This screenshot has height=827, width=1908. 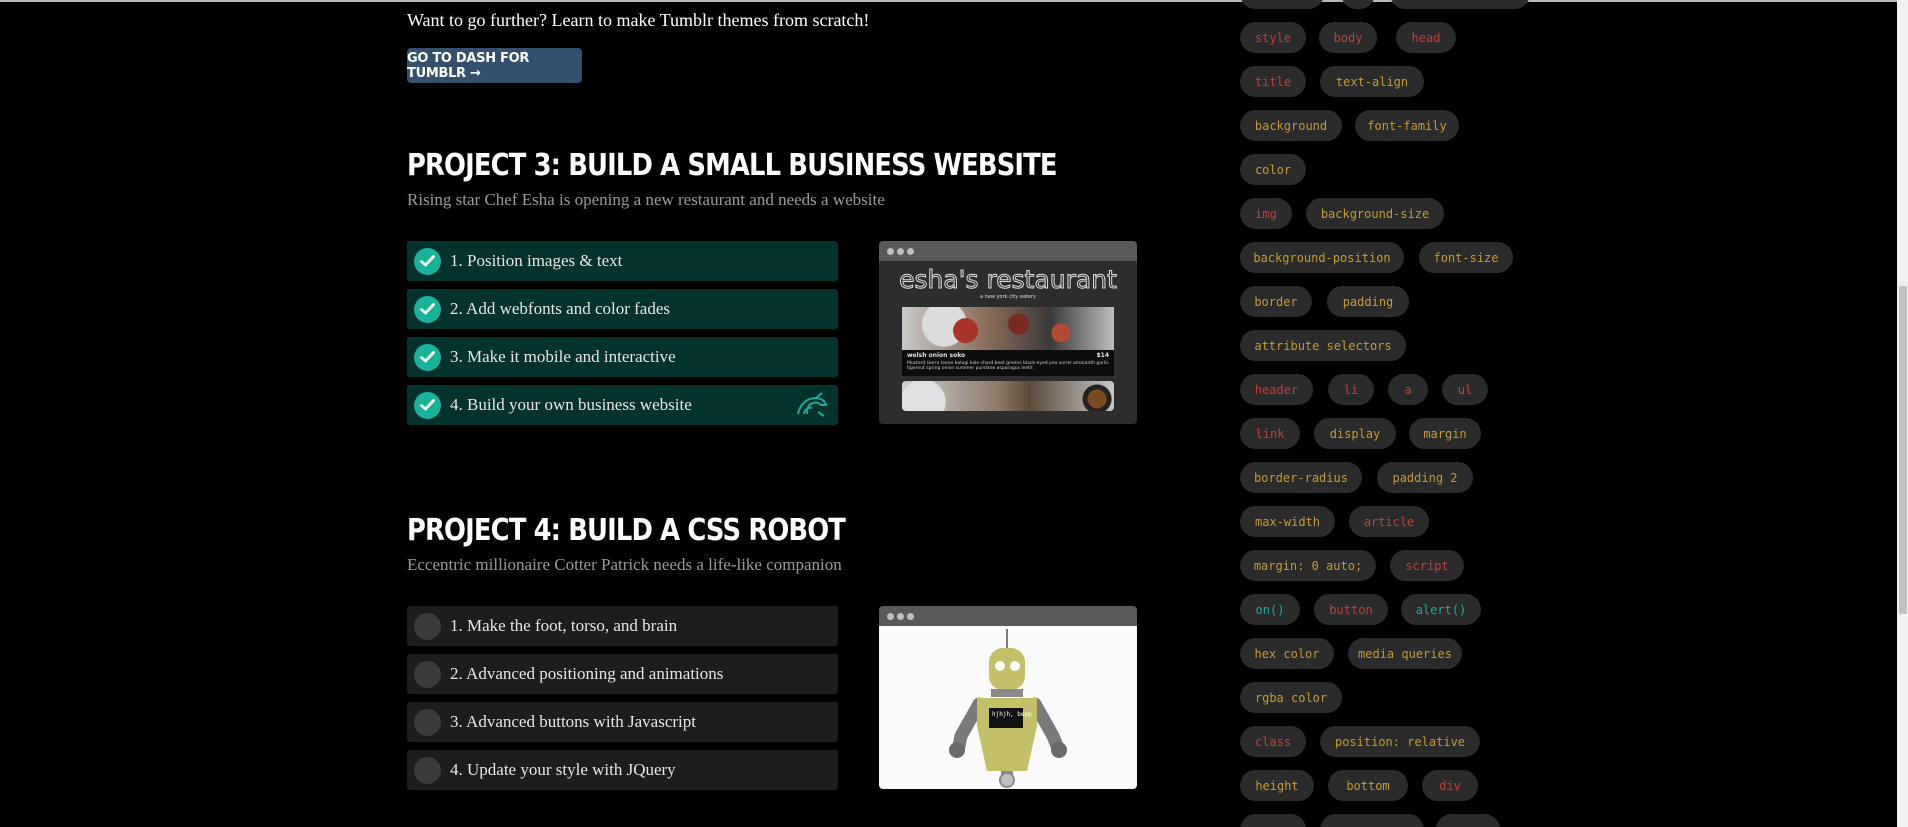 I want to click on tag-border-radius: border-radius, so click(x=1301, y=477).